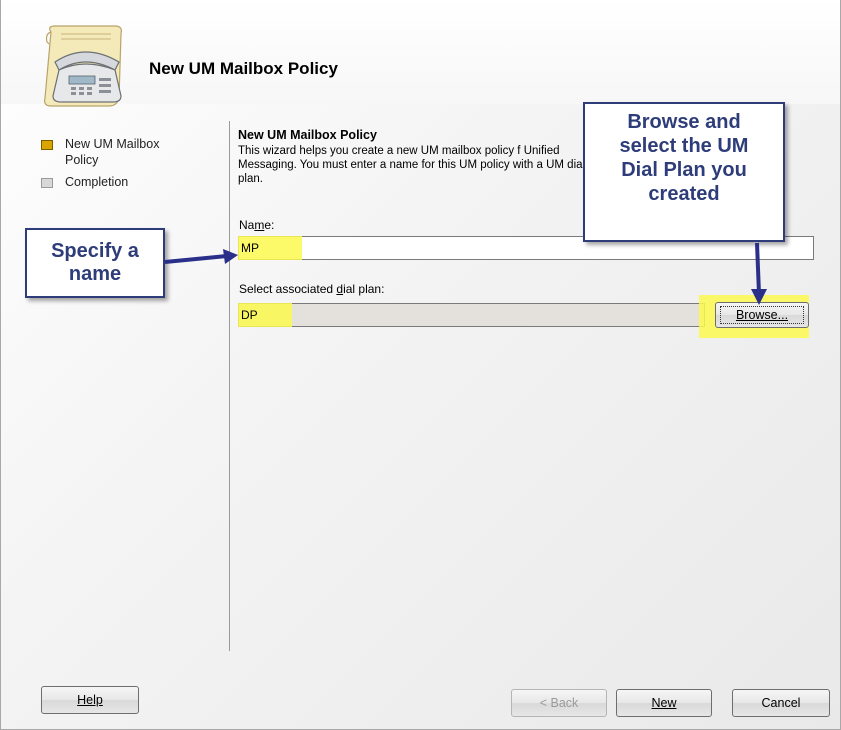  Describe the element at coordinates (243, 68) in the screenshot. I see `wizard-title: New UM Mailbox Policy` at that location.